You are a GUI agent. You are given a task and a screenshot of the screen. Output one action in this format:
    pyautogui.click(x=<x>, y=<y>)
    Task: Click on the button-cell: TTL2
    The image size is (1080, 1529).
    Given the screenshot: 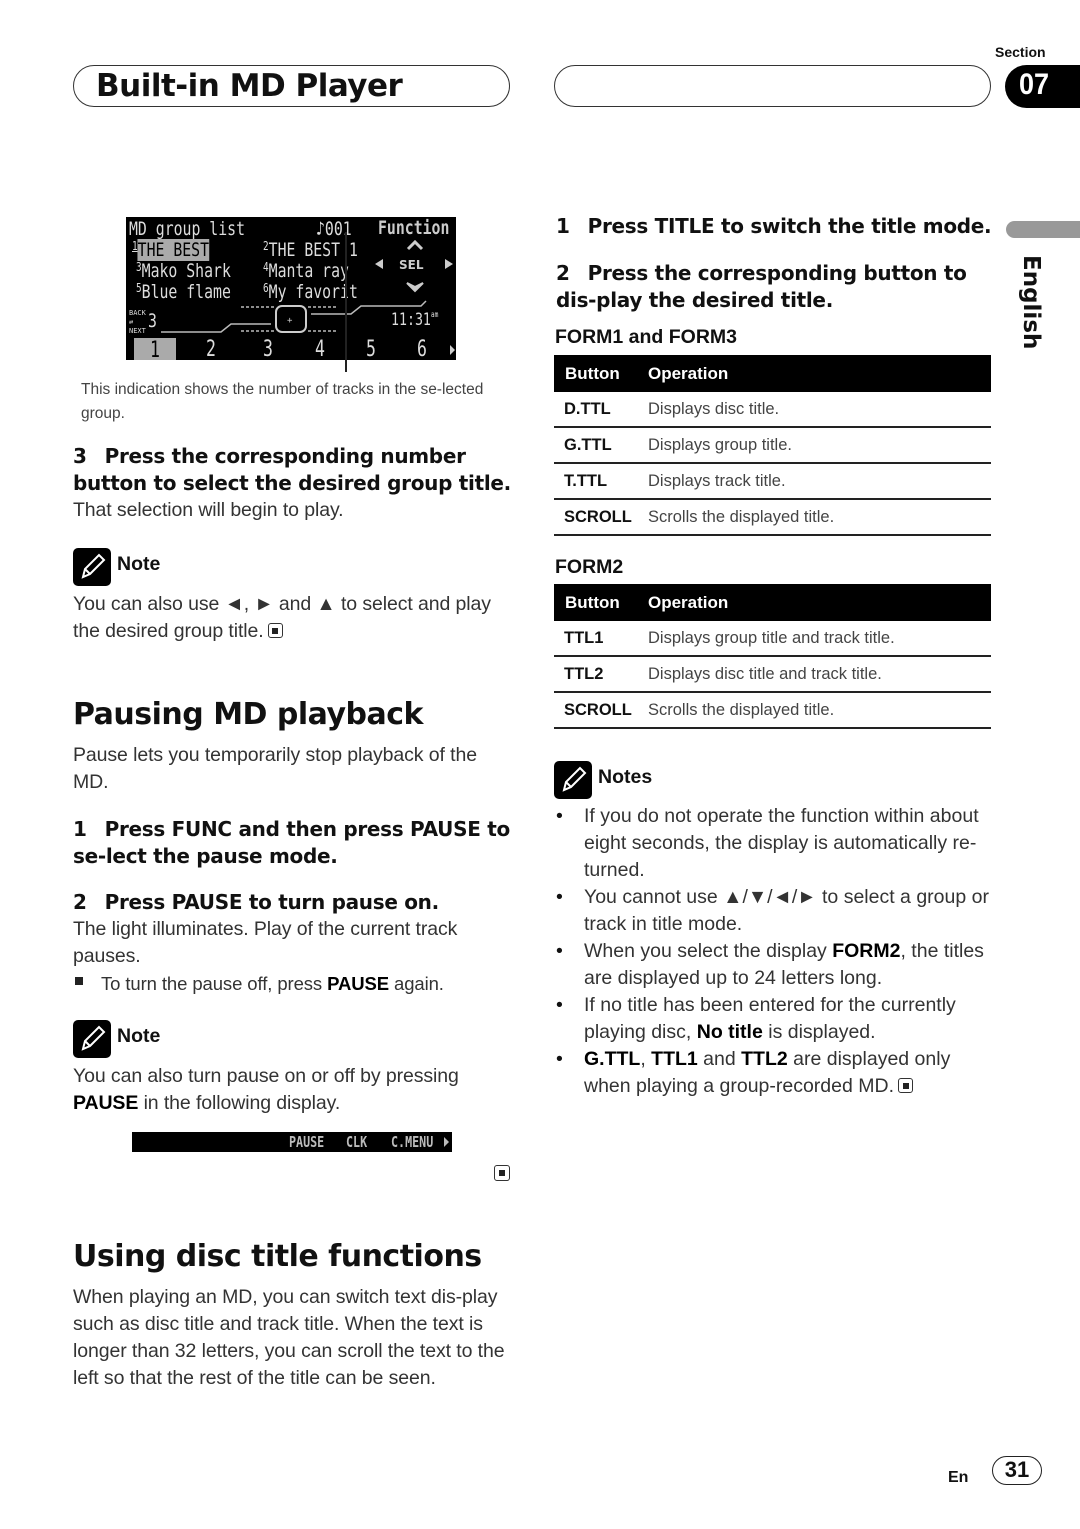 What is the action you would take?
    pyautogui.click(x=596, y=674)
    